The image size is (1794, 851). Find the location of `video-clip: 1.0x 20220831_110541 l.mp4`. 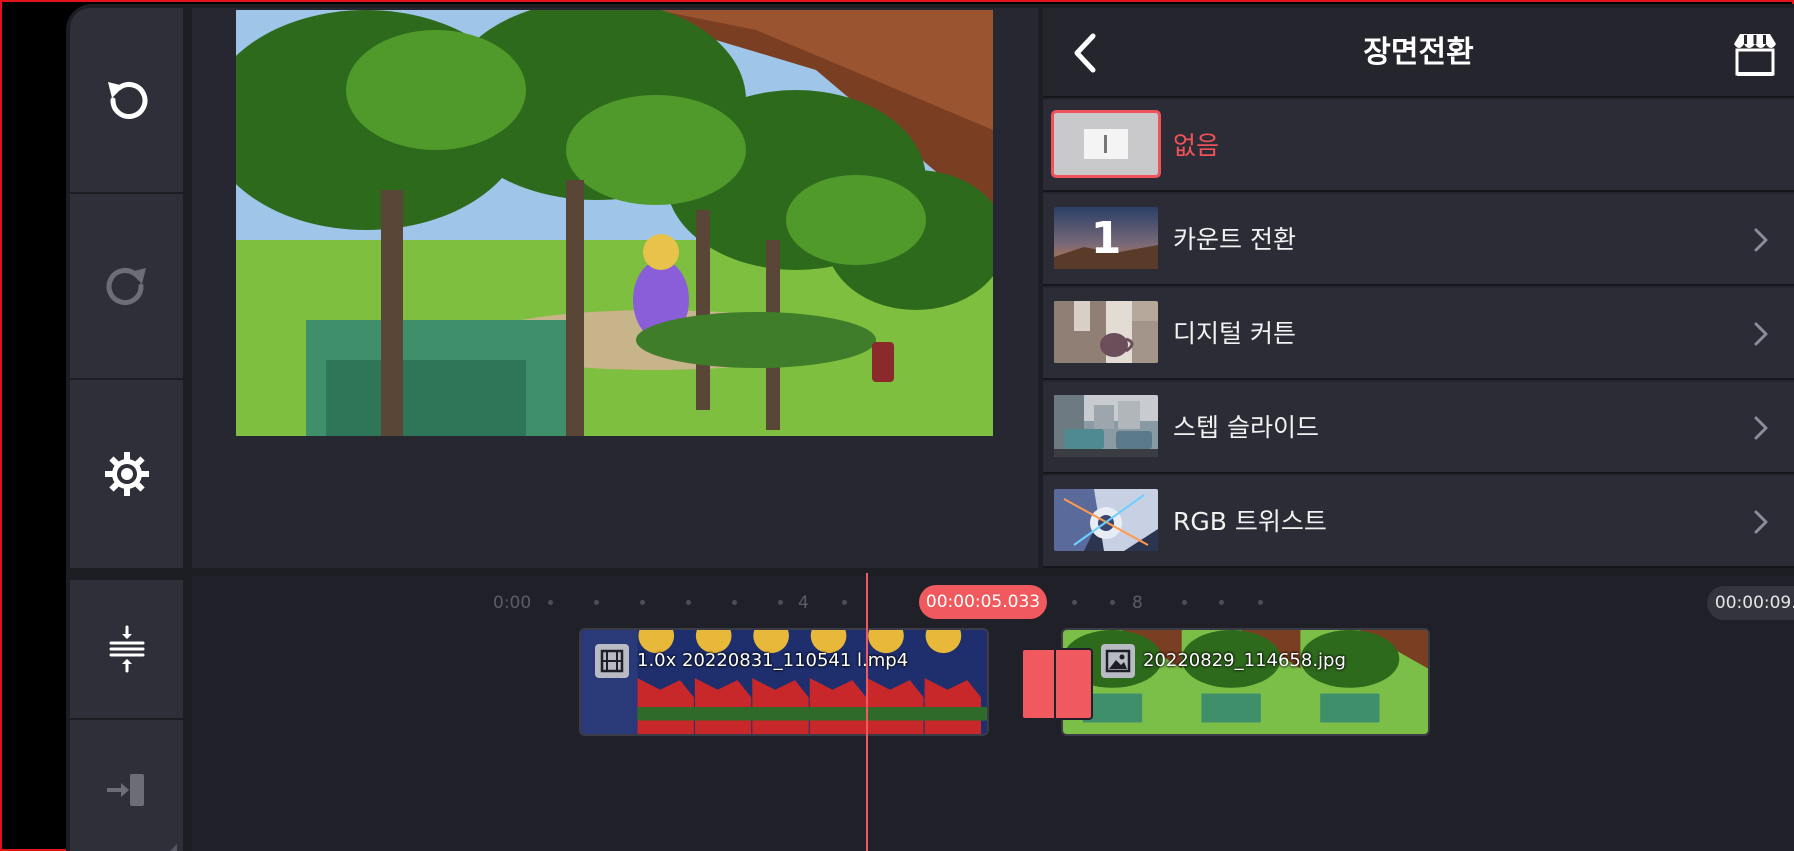

video-clip: 1.0x 20220831_110541 l.mp4 is located at coordinates (784, 682).